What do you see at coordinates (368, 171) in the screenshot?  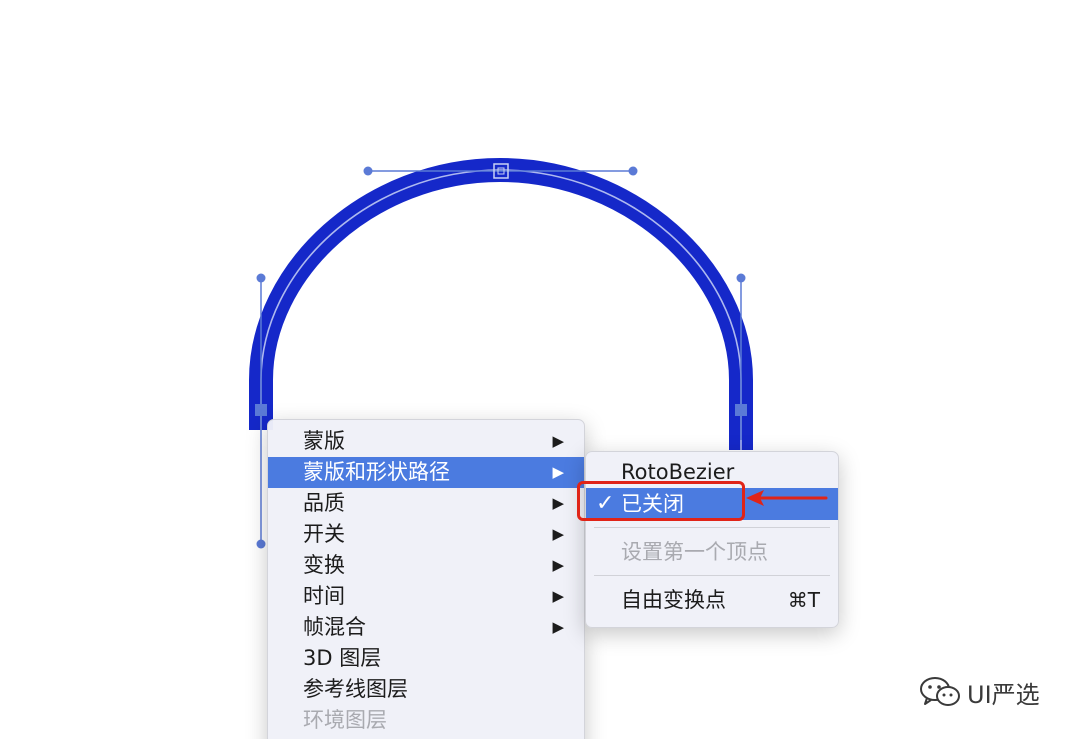 I see `handle-point-top-left` at bounding box center [368, 171].